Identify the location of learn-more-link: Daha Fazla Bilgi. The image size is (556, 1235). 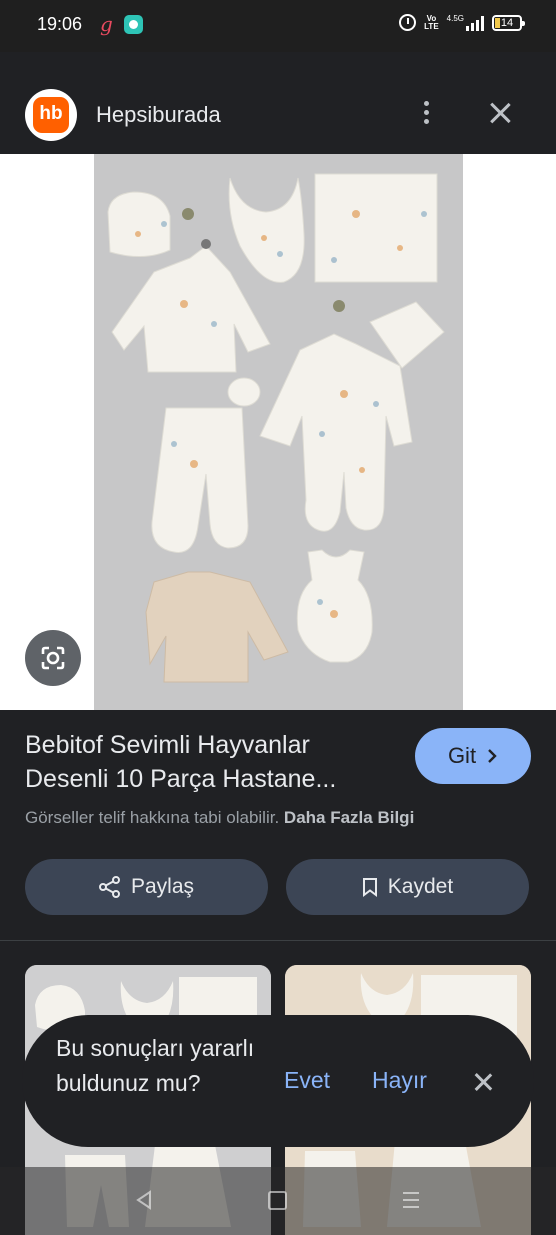
(349, 817).